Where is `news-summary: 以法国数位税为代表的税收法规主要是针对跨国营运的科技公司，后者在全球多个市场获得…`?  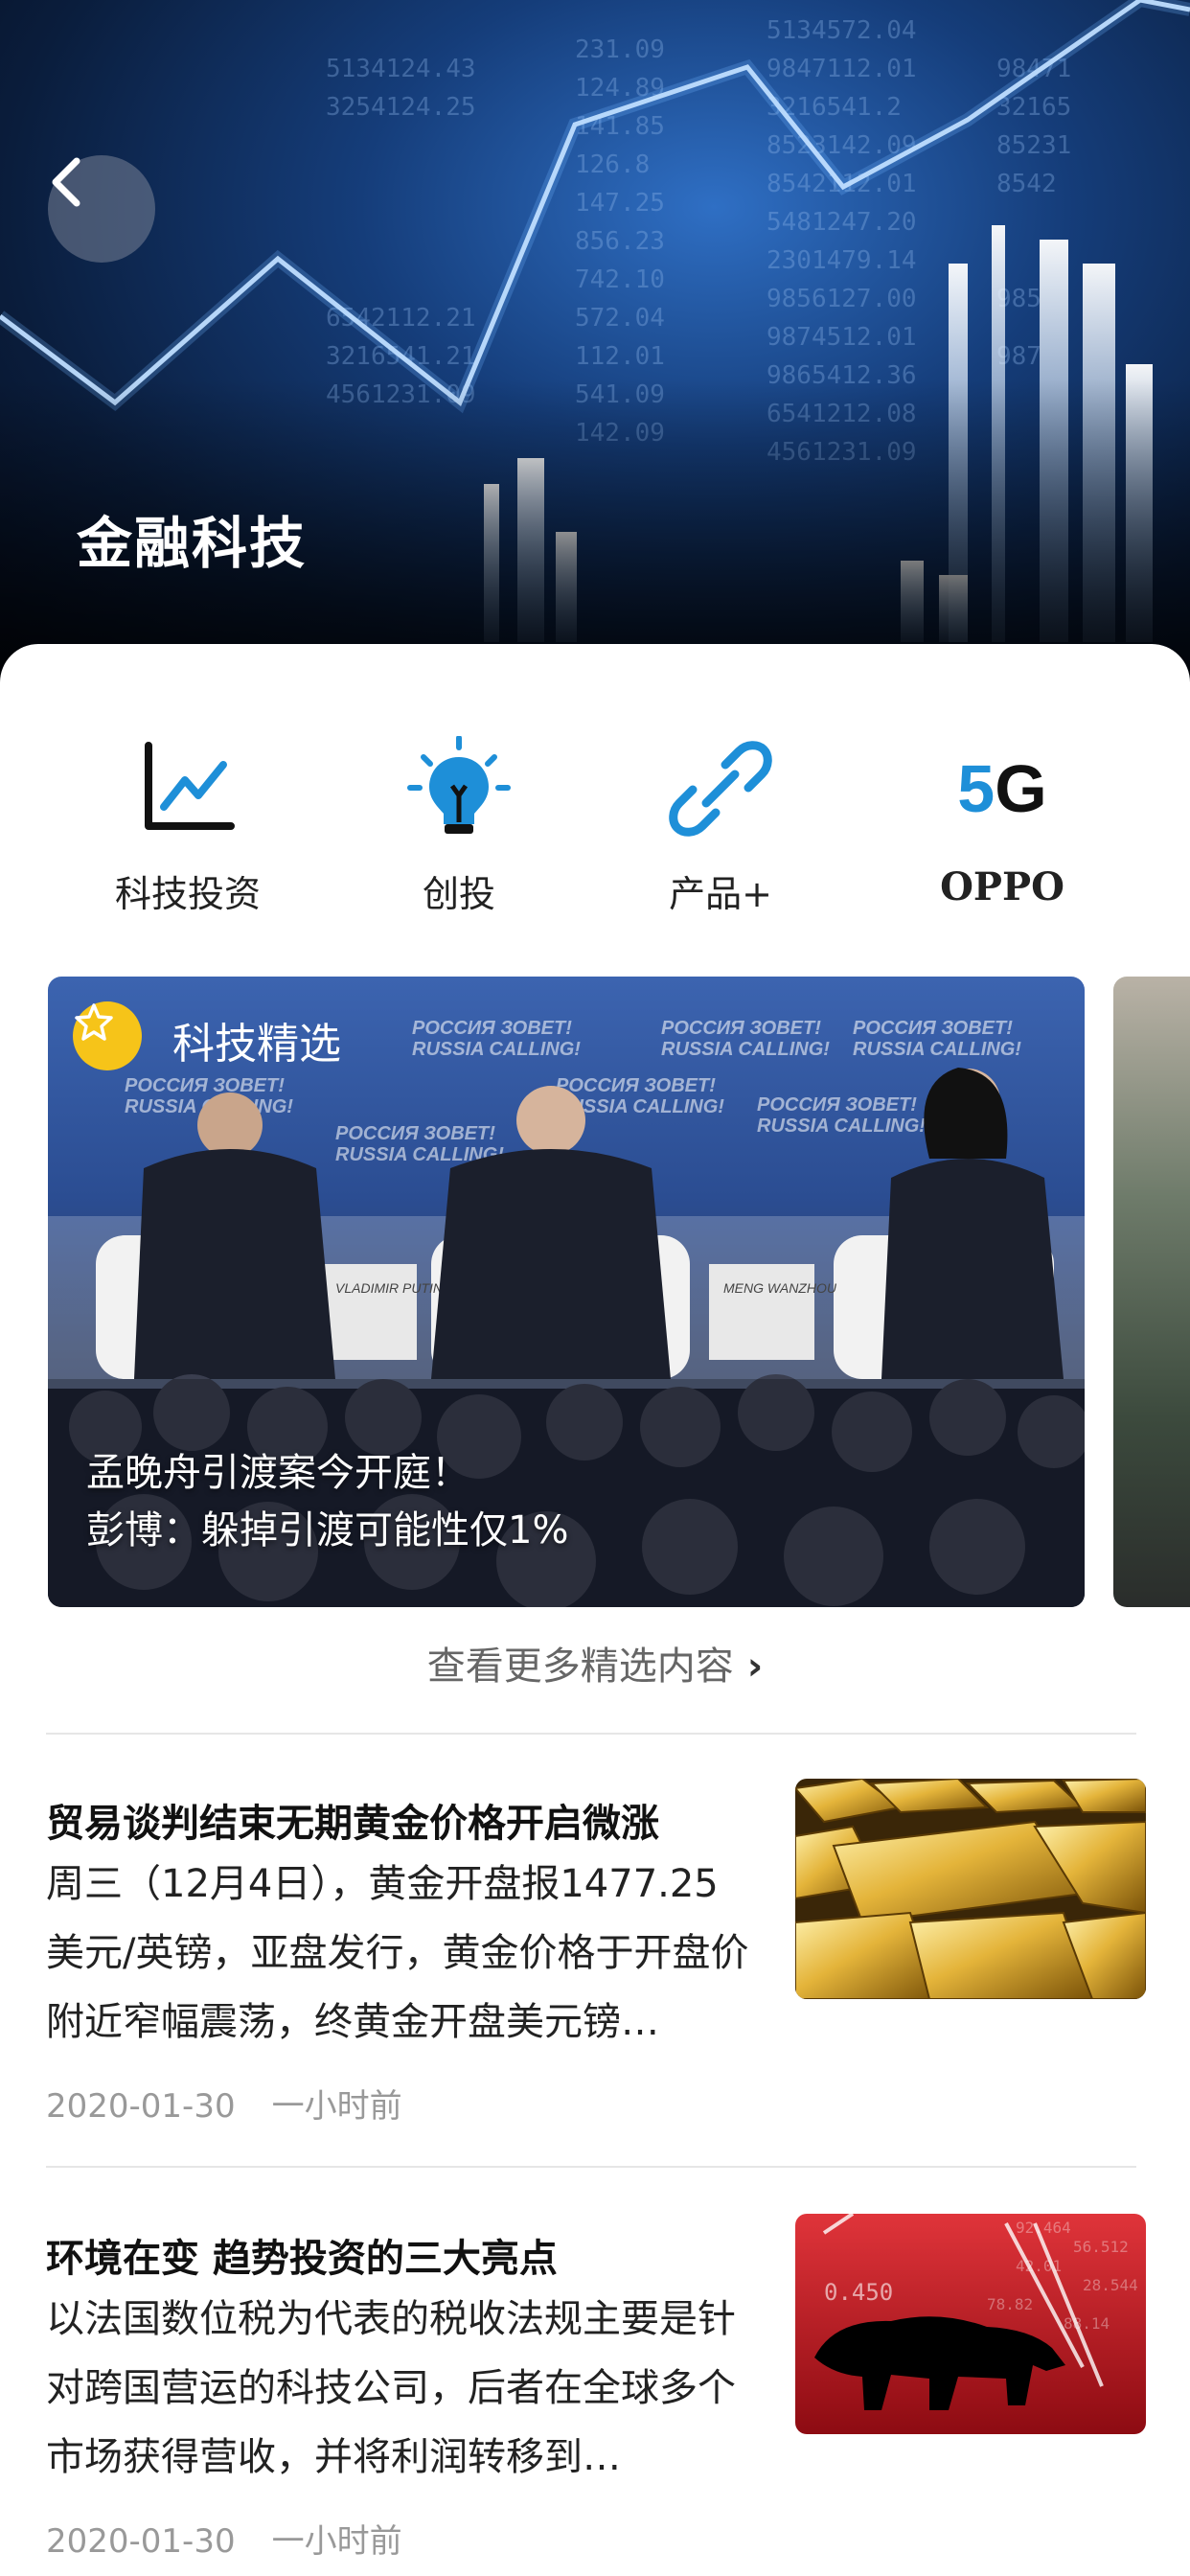
news-summary: 以法国数位税为代表的税收法规主要是针对跨国营运的科技公司，后者在全球多个市场获得… is located at coordinates (391, 2388).